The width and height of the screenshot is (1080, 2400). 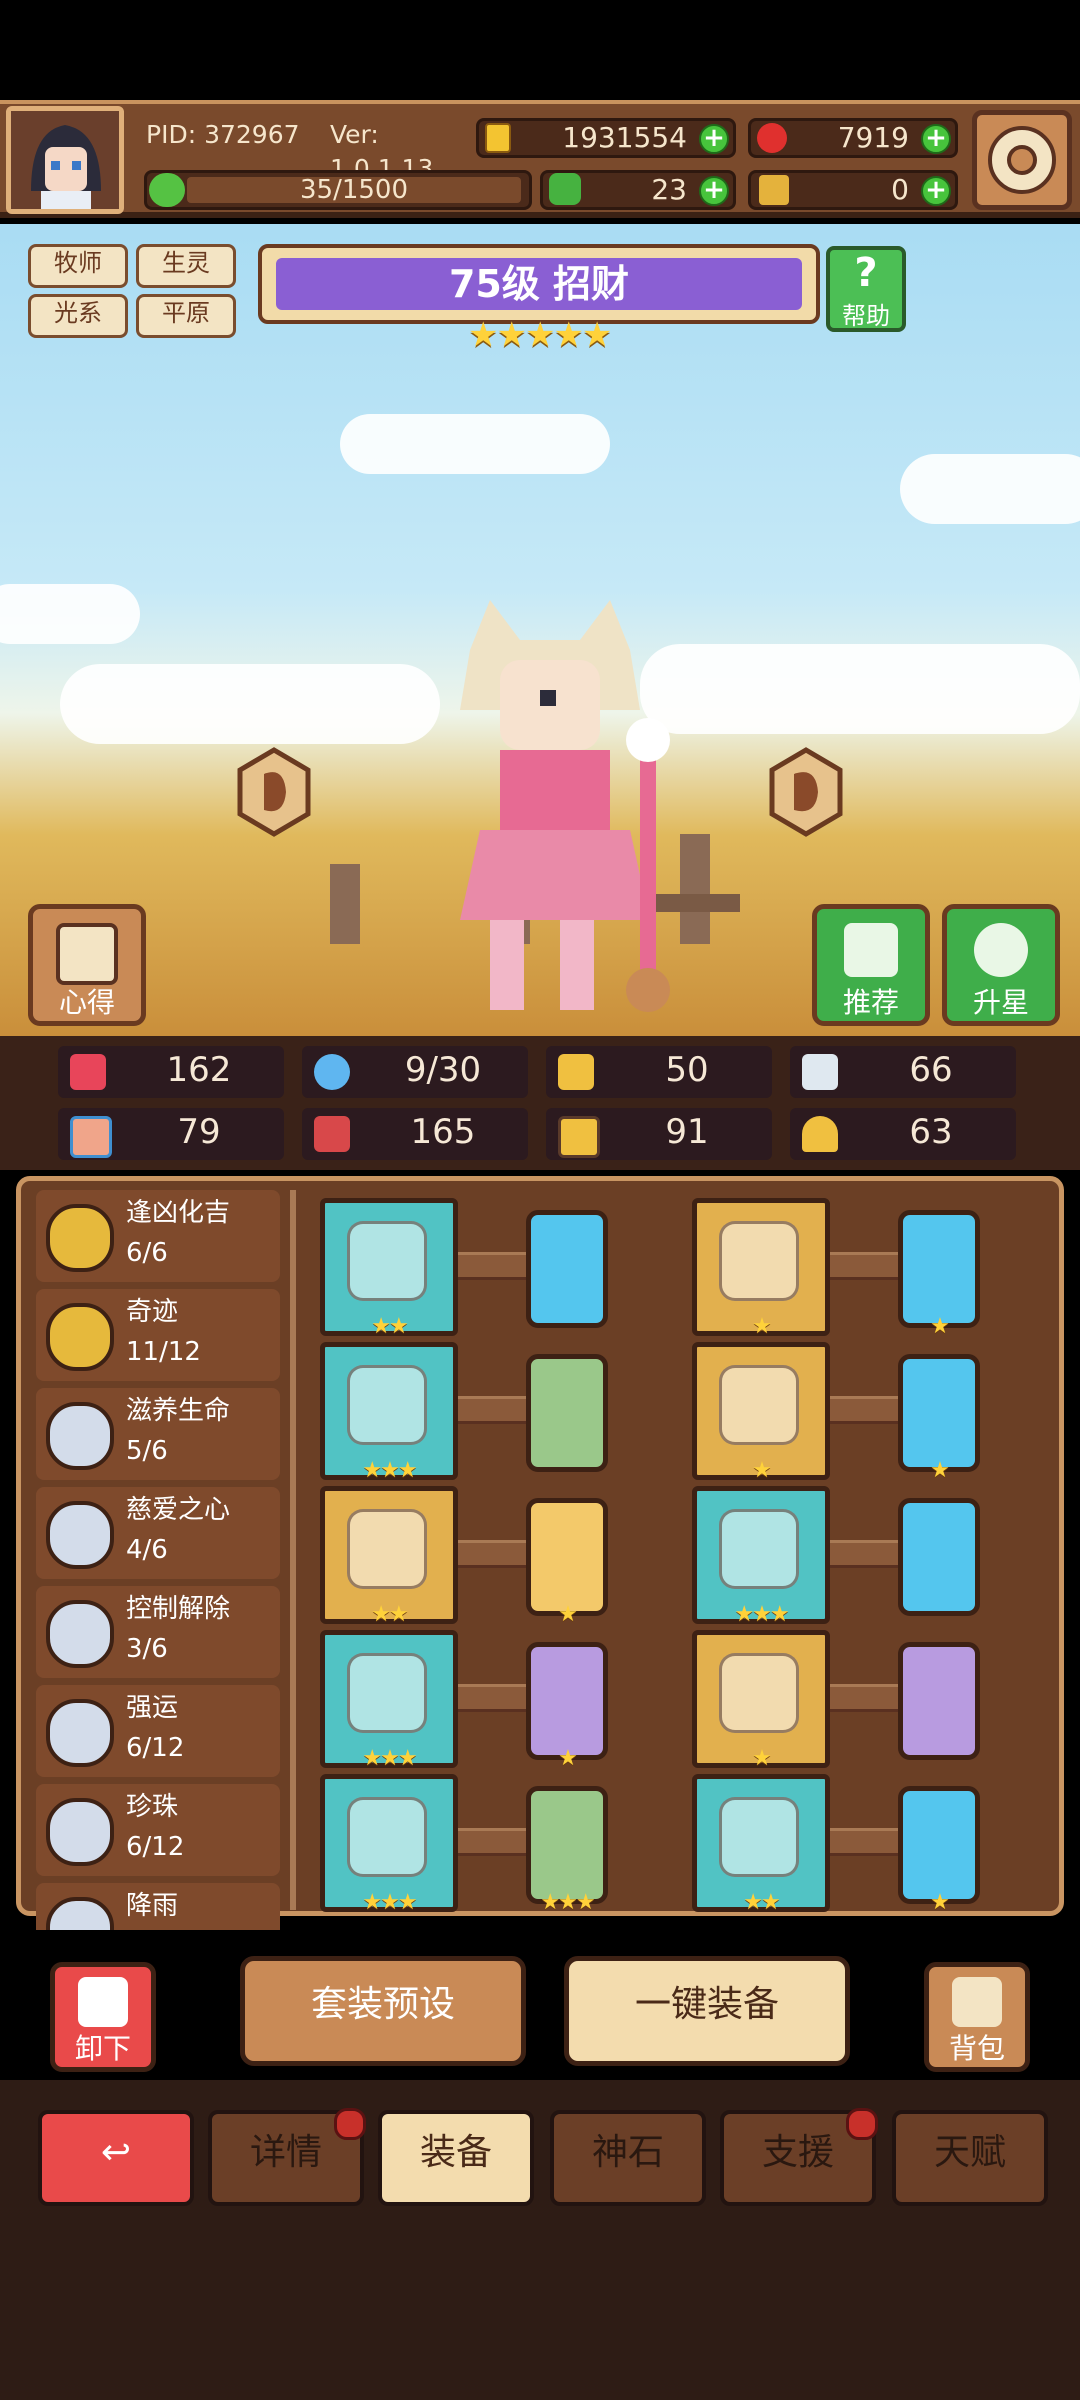 I want to click on clover-counter: 23 +, so click(x=638, y=190).